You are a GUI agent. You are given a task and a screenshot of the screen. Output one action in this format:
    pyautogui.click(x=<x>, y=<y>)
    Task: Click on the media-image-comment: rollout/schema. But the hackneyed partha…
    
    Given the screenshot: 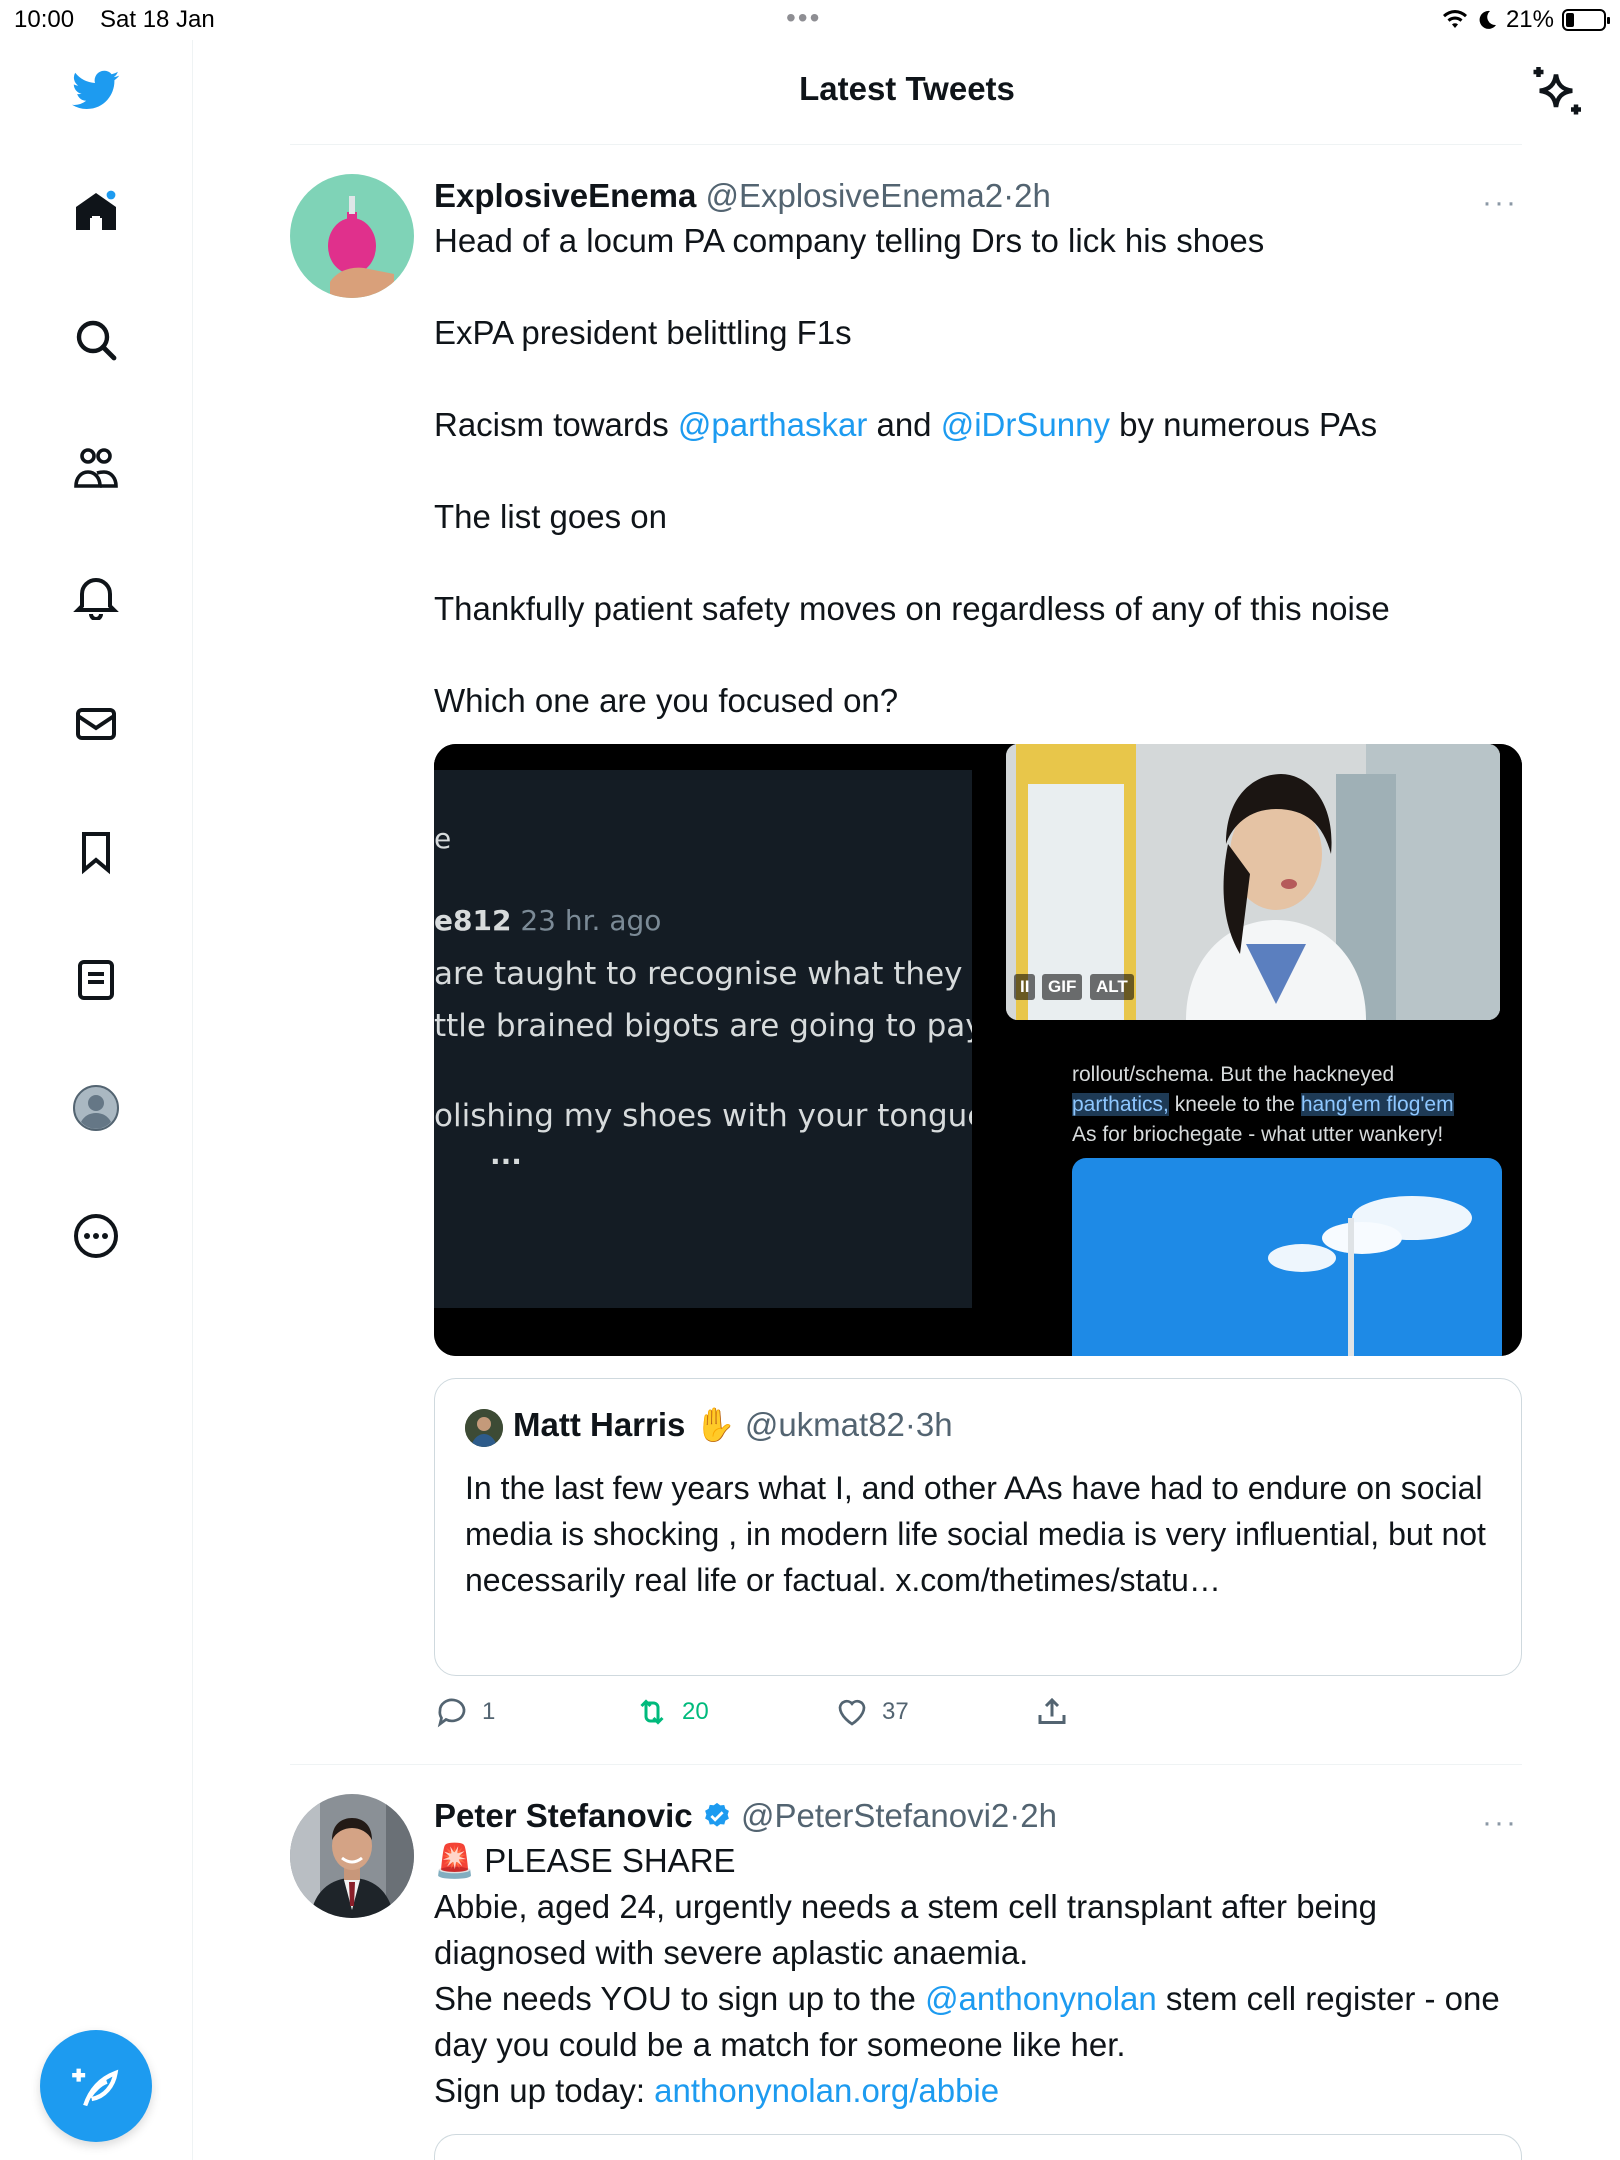 What is the action you would take?
    pyautogui.click(x=1251, y=1205)
    